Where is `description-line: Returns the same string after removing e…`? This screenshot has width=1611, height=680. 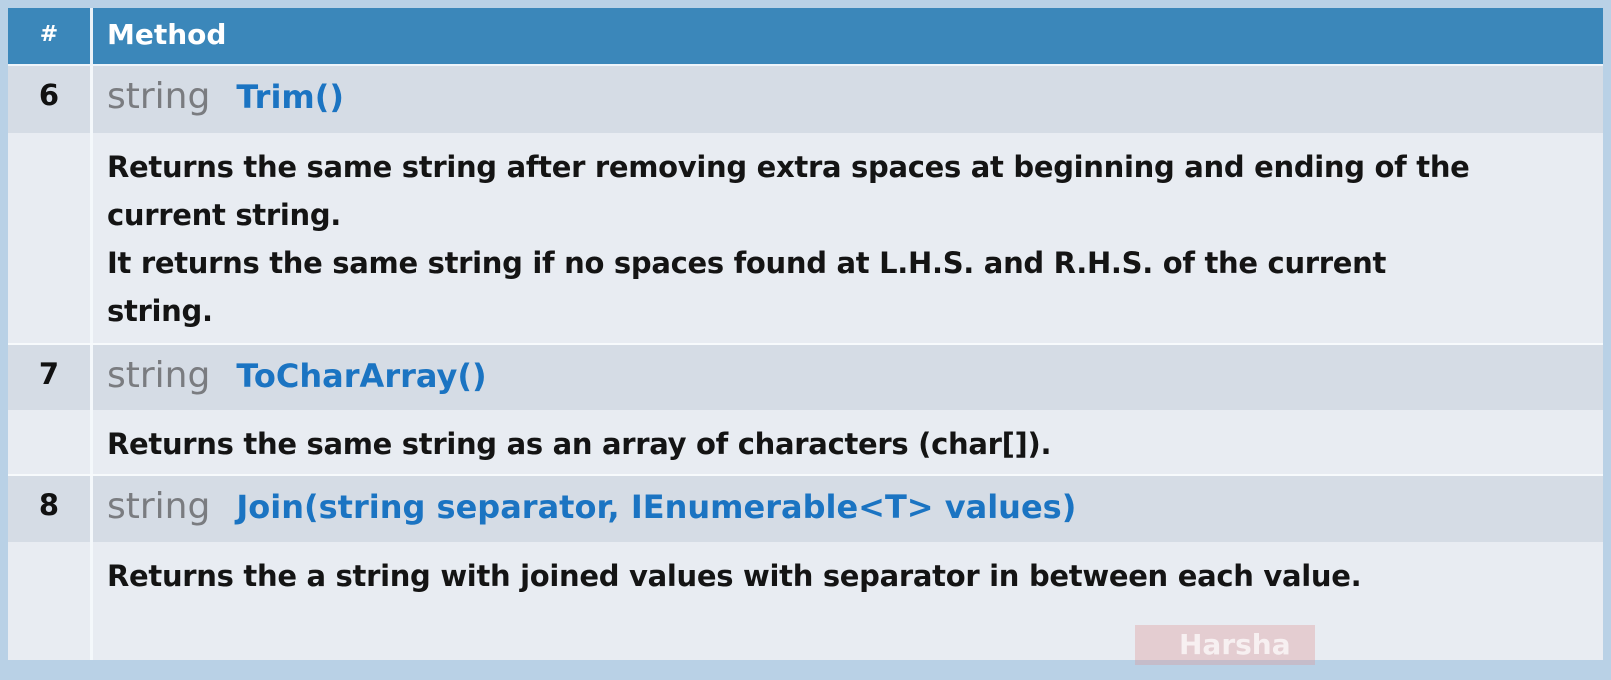 description-line: Returns the same string after removing e… is located at coordinates (788, 191).